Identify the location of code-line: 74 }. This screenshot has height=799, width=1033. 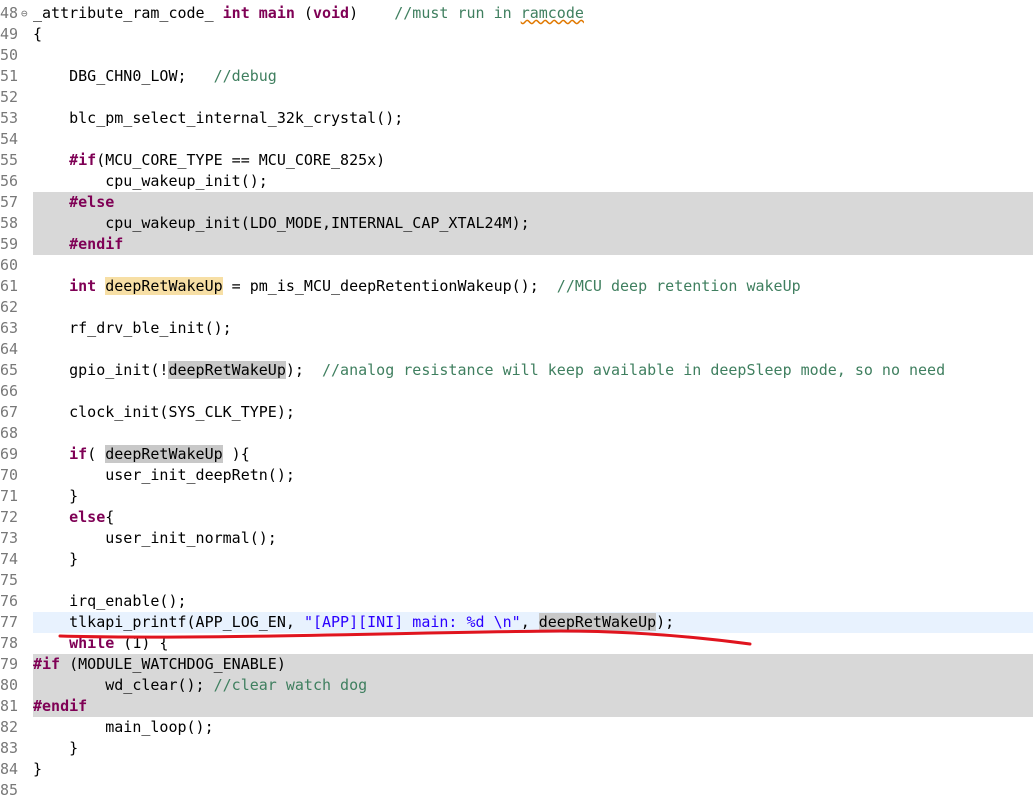
(516, 559).